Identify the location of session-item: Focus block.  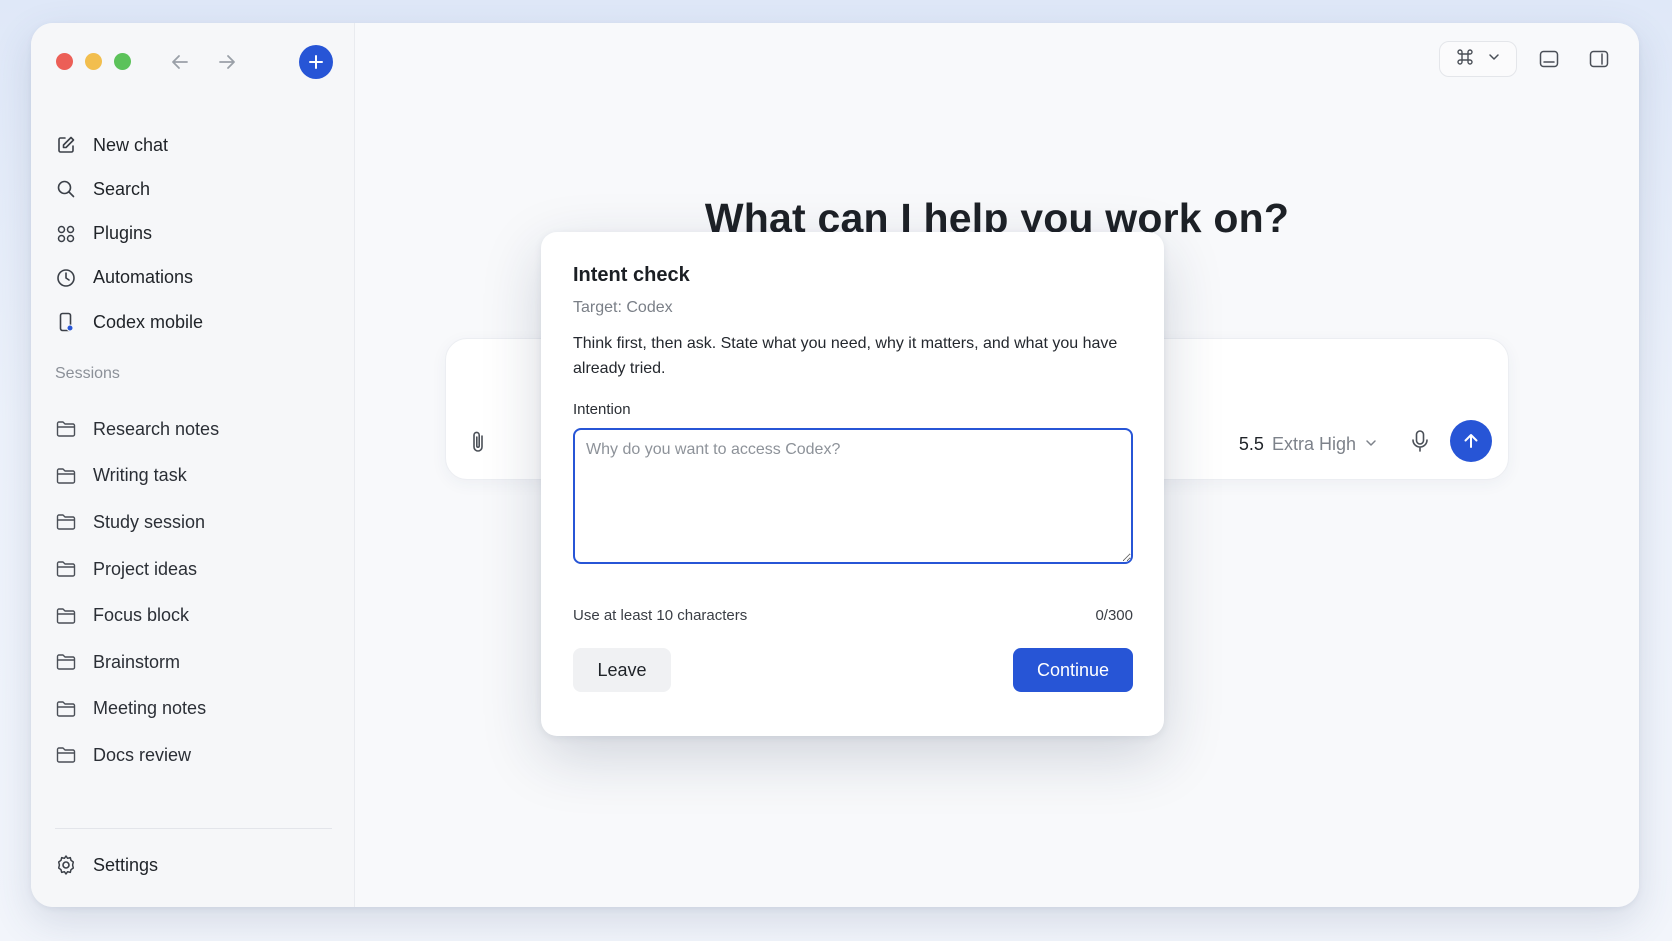
(192, 615).